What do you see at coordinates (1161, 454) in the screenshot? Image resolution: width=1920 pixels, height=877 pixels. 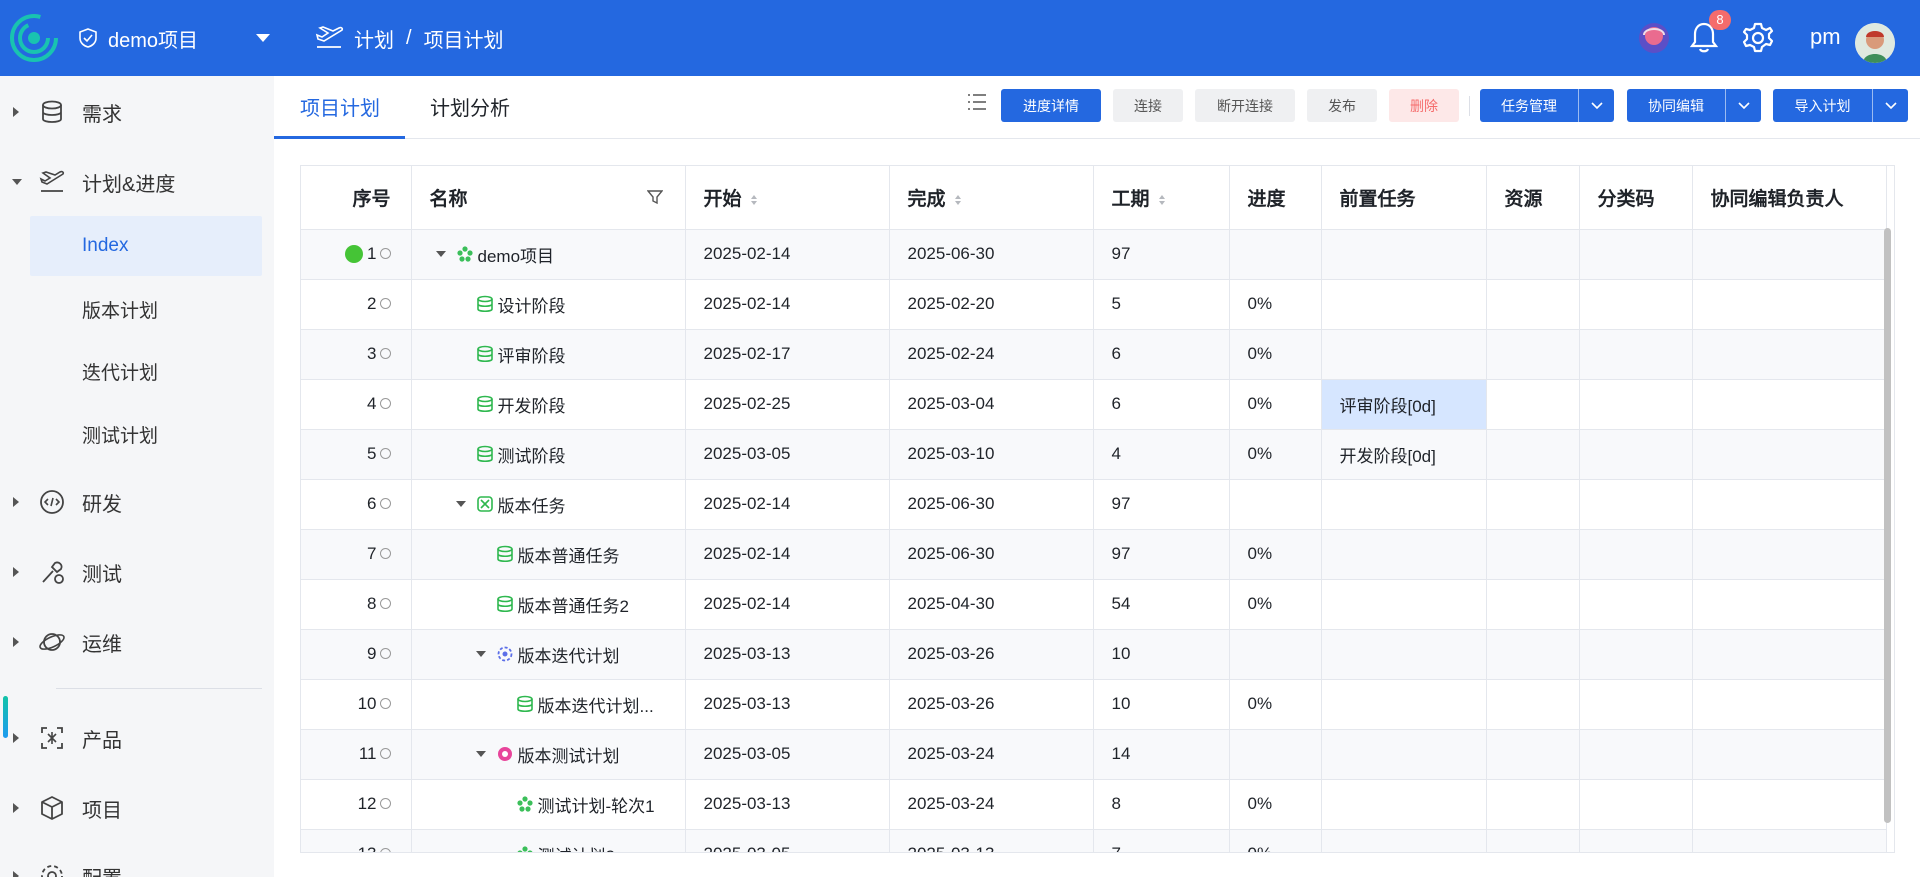 I see `duration-cell: 4` at bounding box center [1161, 454].